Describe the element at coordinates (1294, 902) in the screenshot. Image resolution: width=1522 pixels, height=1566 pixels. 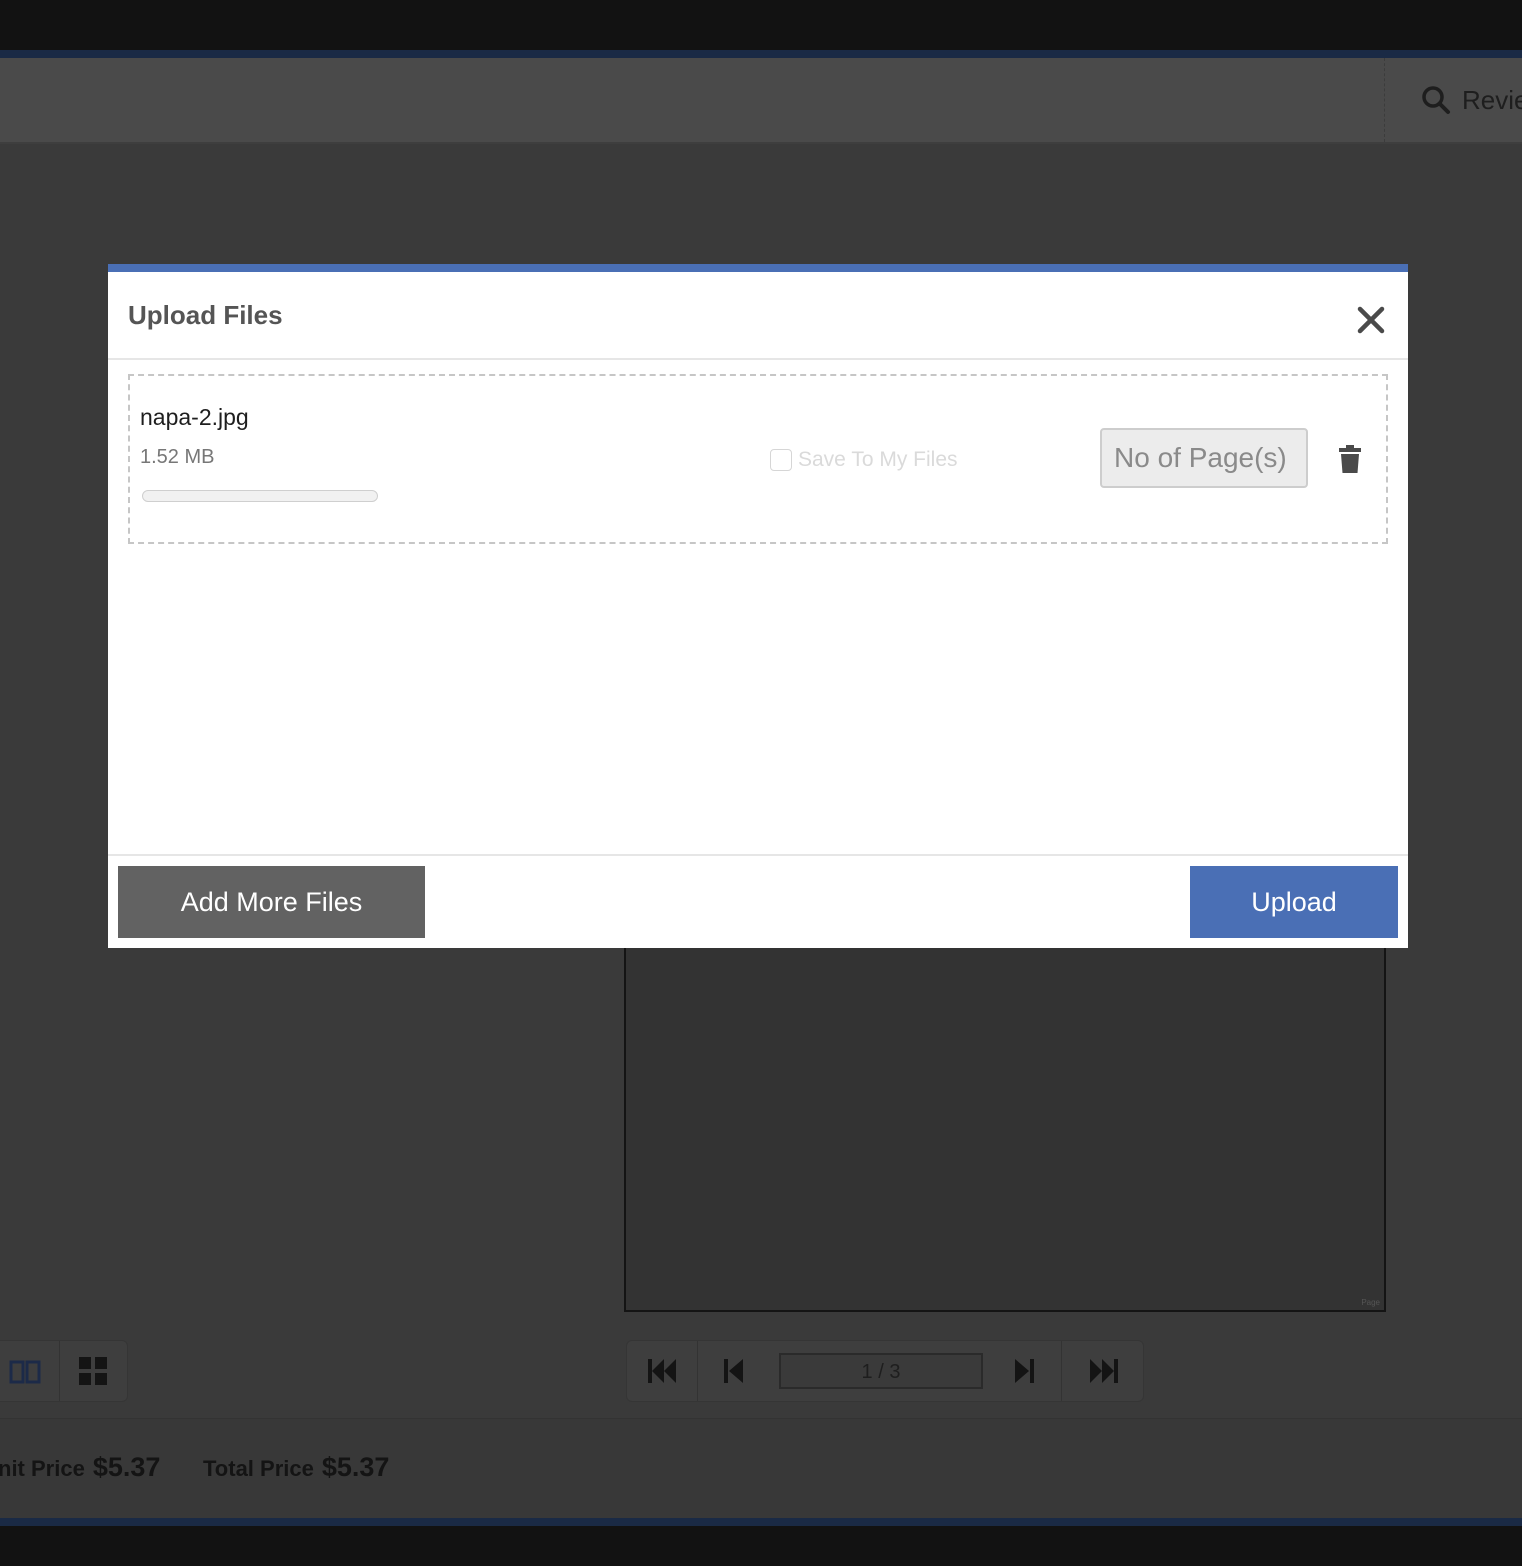
I see `upload-button: Upload` at that location.